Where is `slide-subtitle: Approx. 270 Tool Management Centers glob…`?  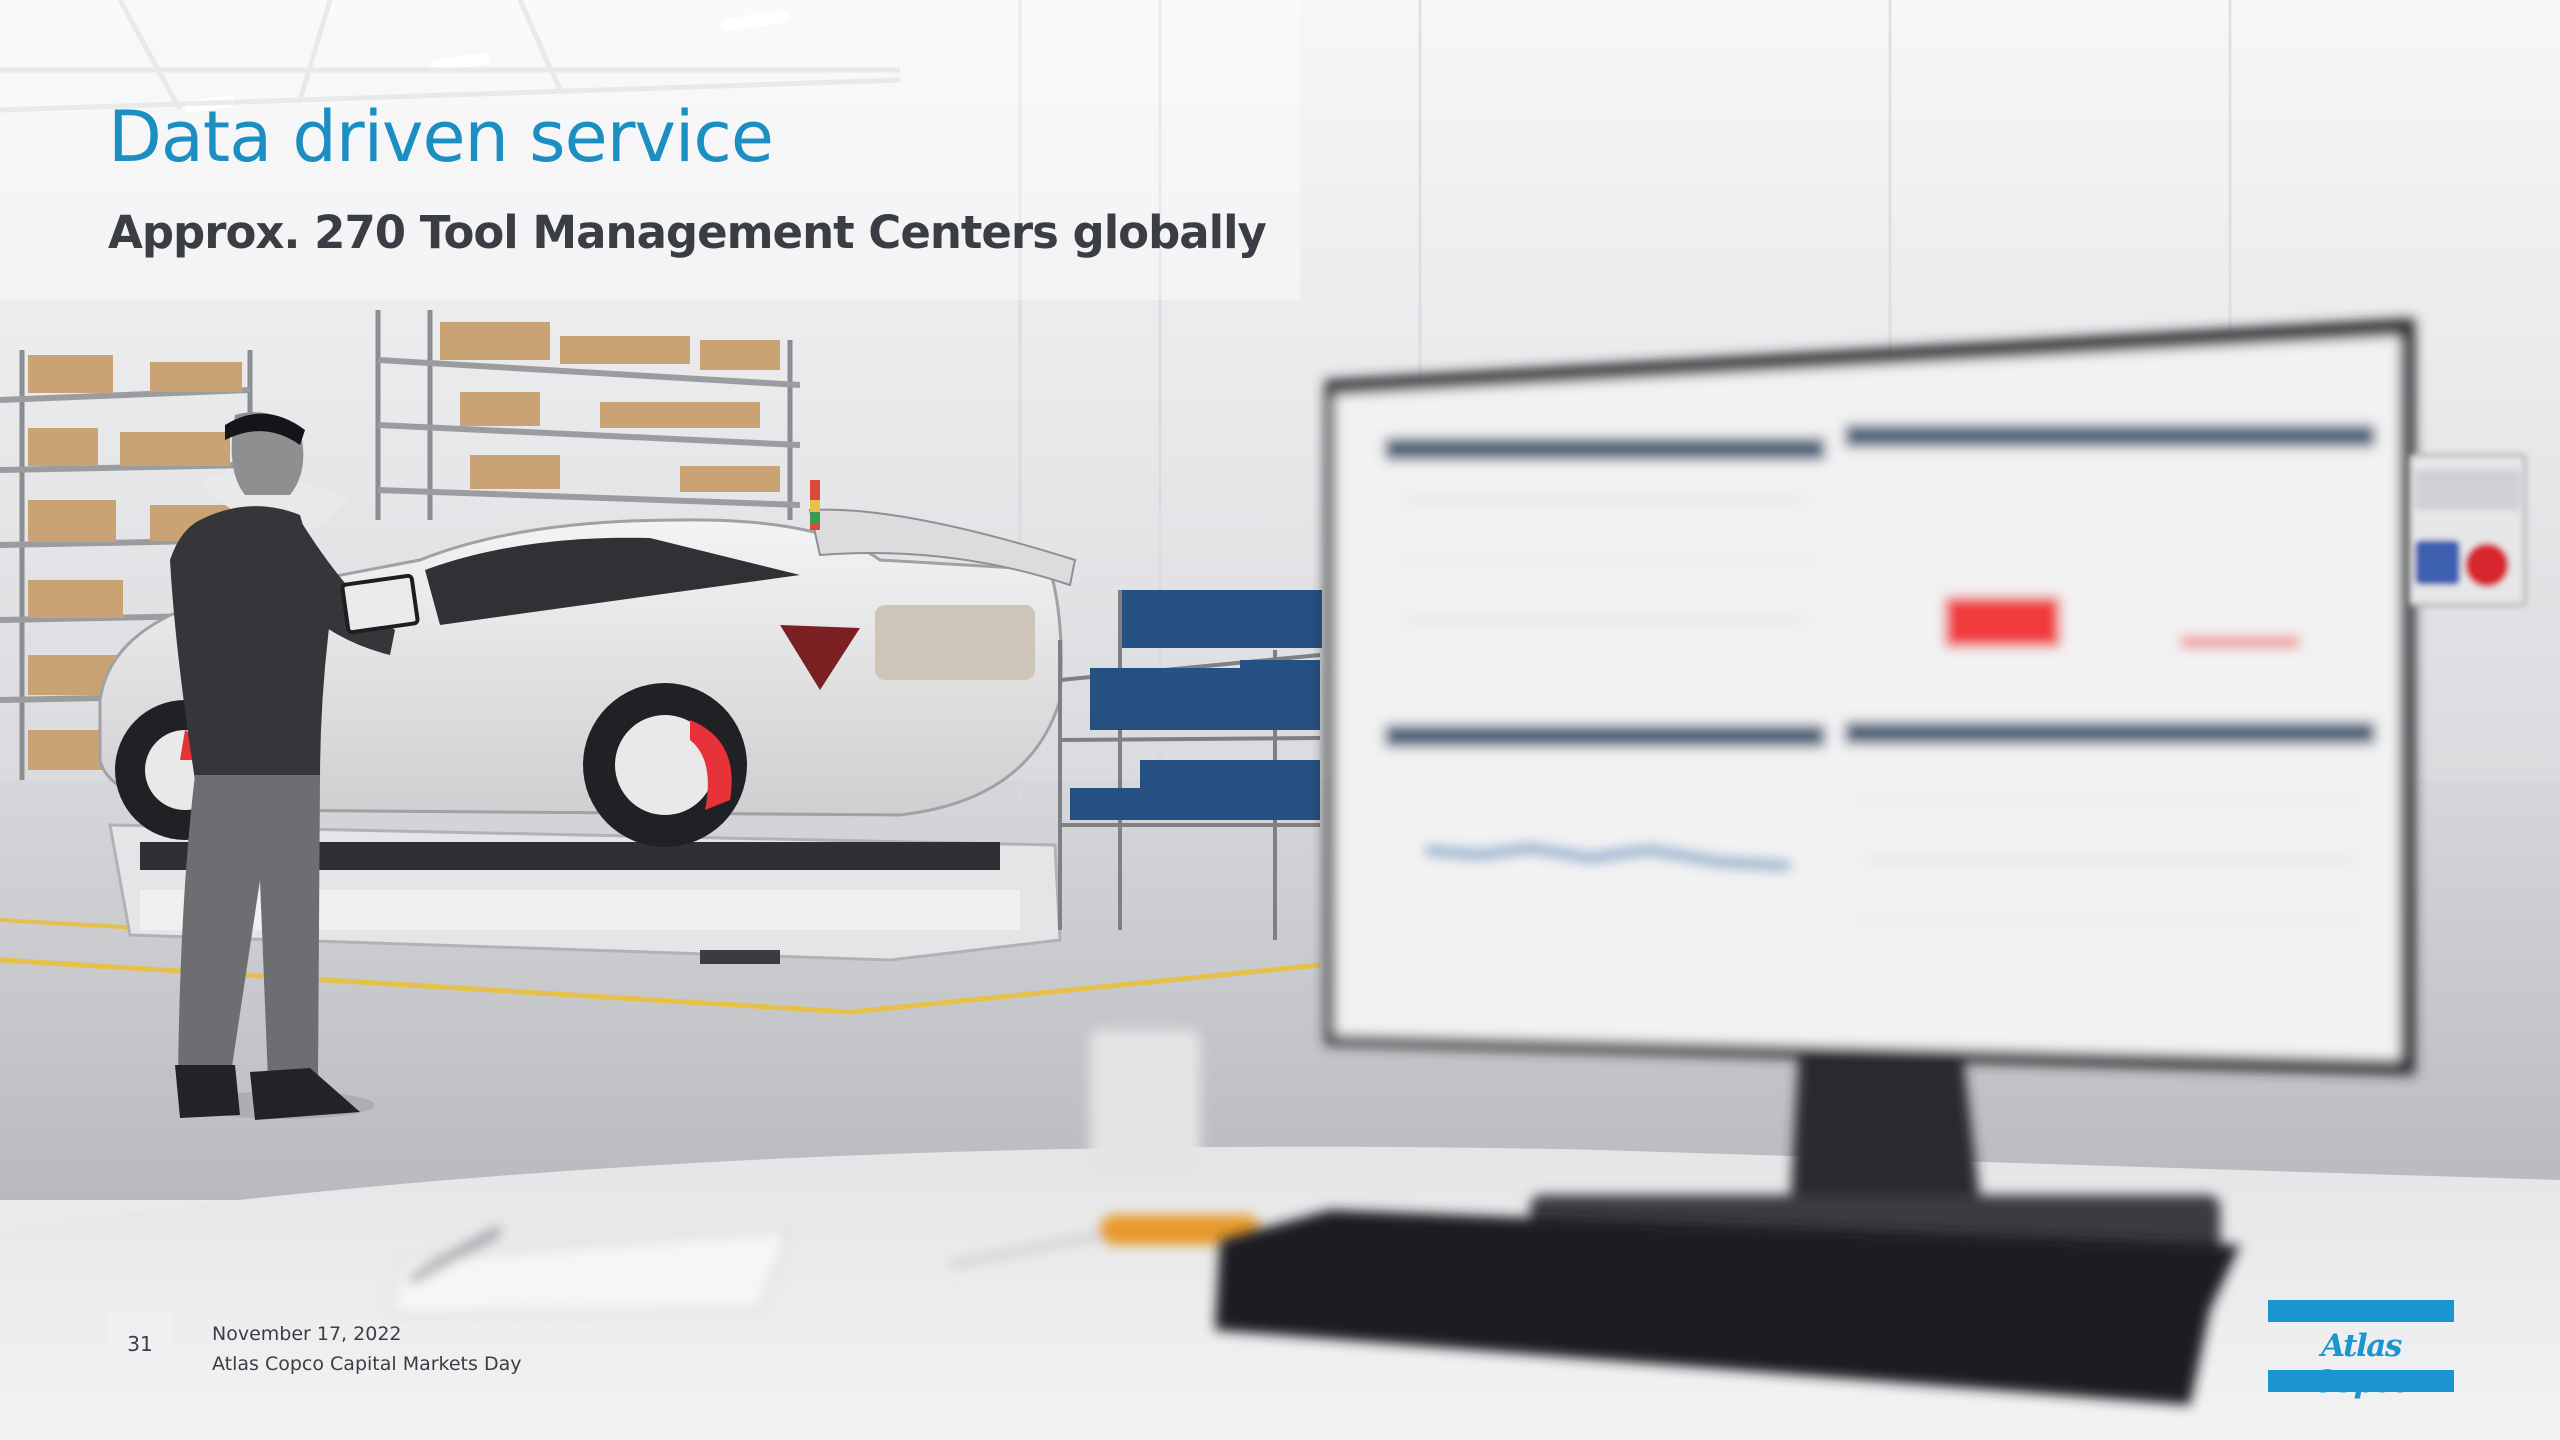 slide-subtitle: Approx. 270 Tool Management Centers glob… is located at coordinates (687, 232).